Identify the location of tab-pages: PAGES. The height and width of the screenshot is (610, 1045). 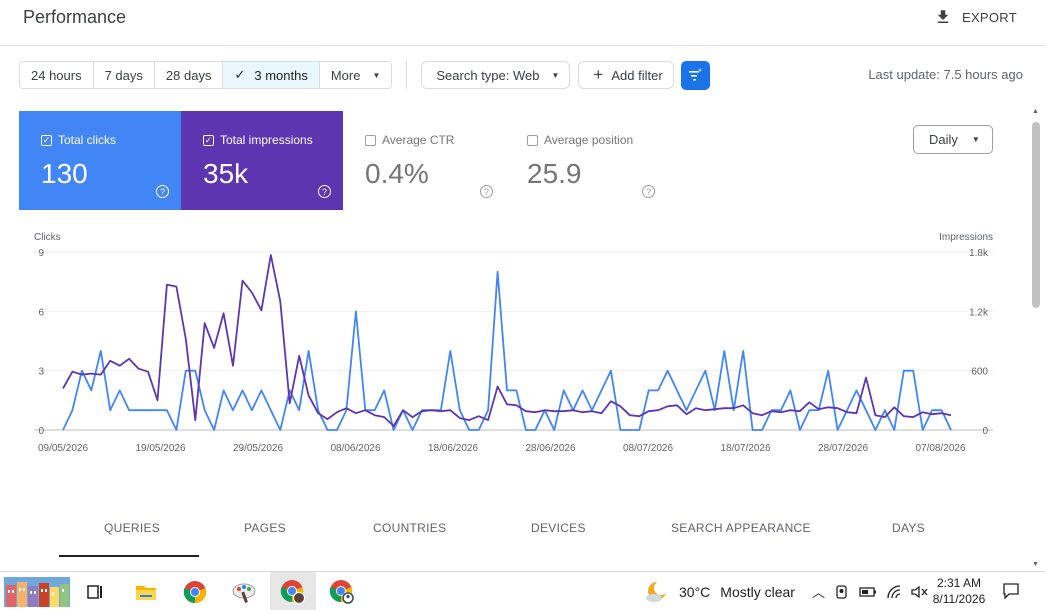
(265, 528).